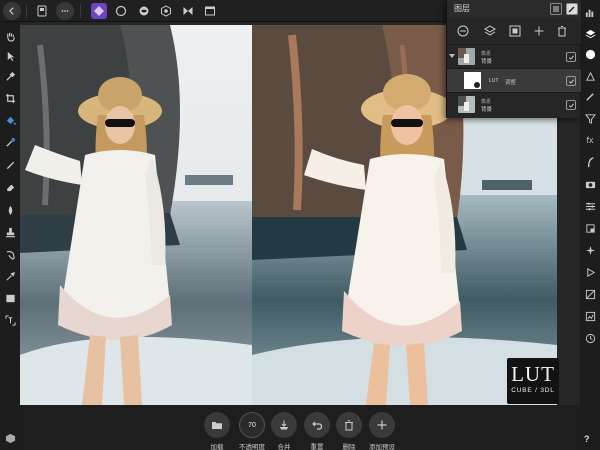 This screenshot has height=450, width=600. I want to click on add-layer-icon, so click(539, 31).